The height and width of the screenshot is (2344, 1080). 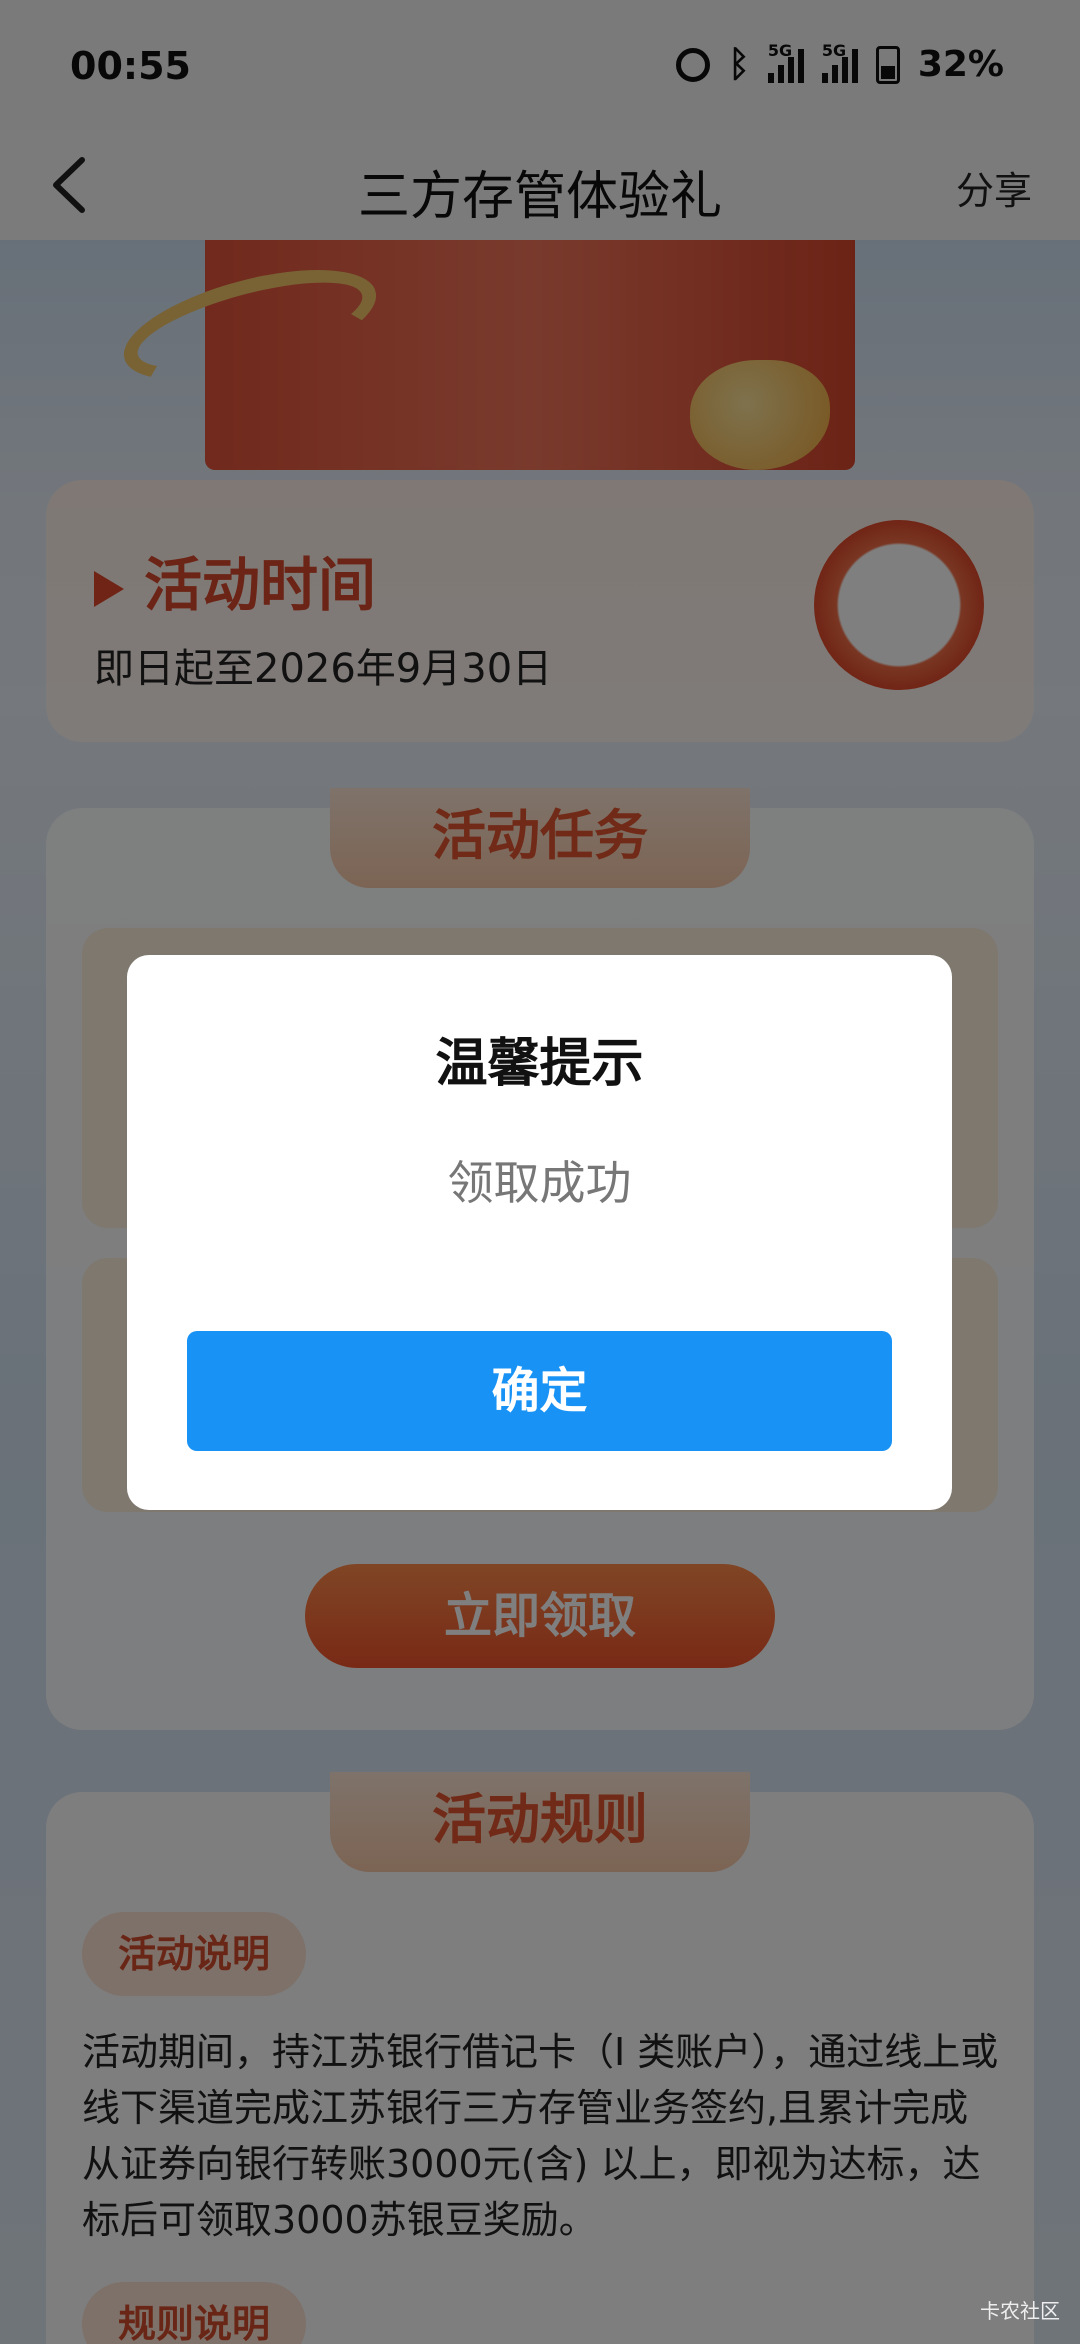 I want to click on watermark: 卡农社区, so click(x=1020, y=2311).